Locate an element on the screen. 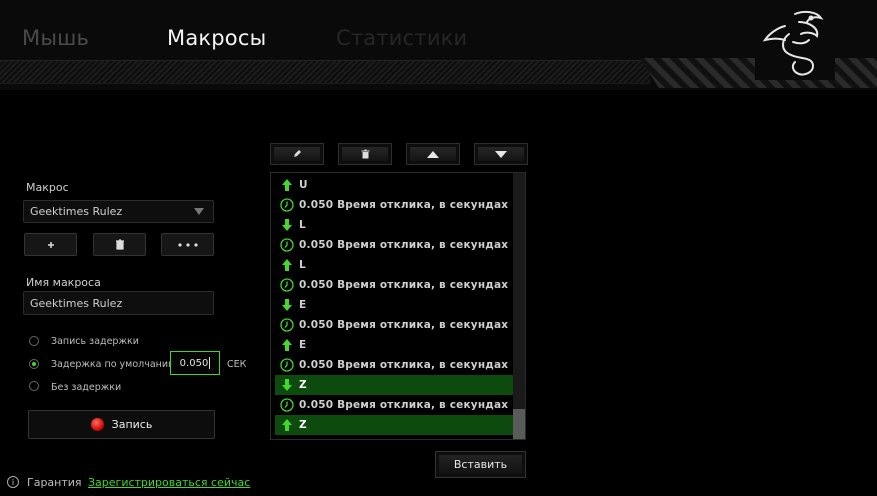 The height and width of the screenshot is (496, 877). delay-value: 0.050 is located at coordinates (194, 363).